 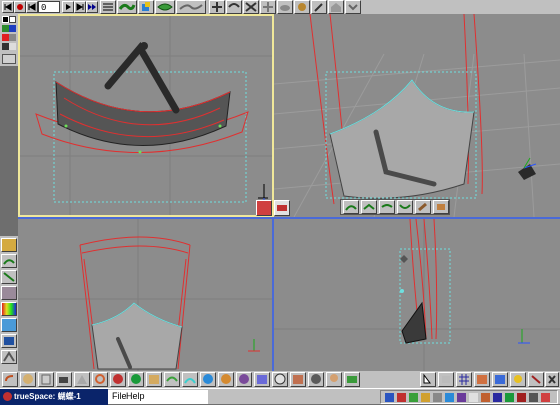 I want to click on path-icon, so click(x=262, y=379).